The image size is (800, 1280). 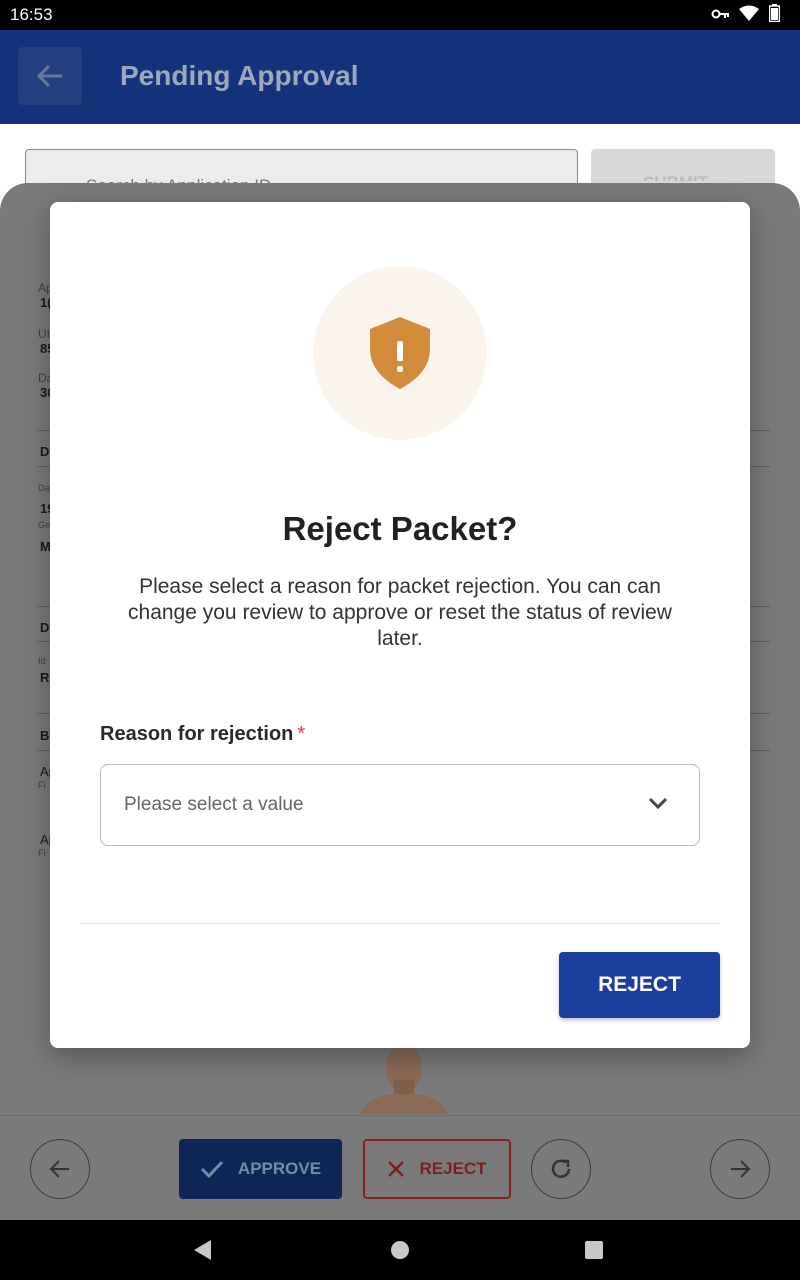 I want to click on bg-fragment: Ge, so click(x=44, y=525).